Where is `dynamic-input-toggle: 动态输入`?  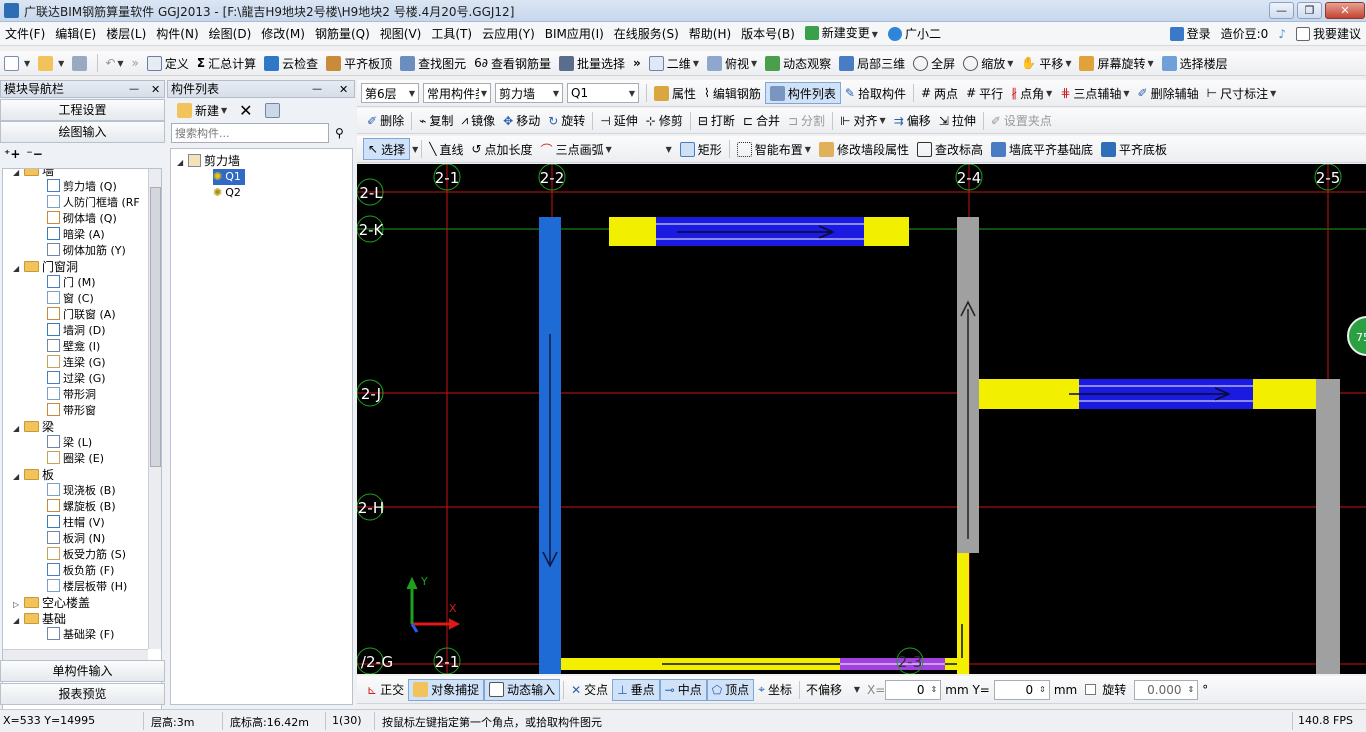
dynamic-input-toggle: 动态输入 is located at coordinates (522, 689).